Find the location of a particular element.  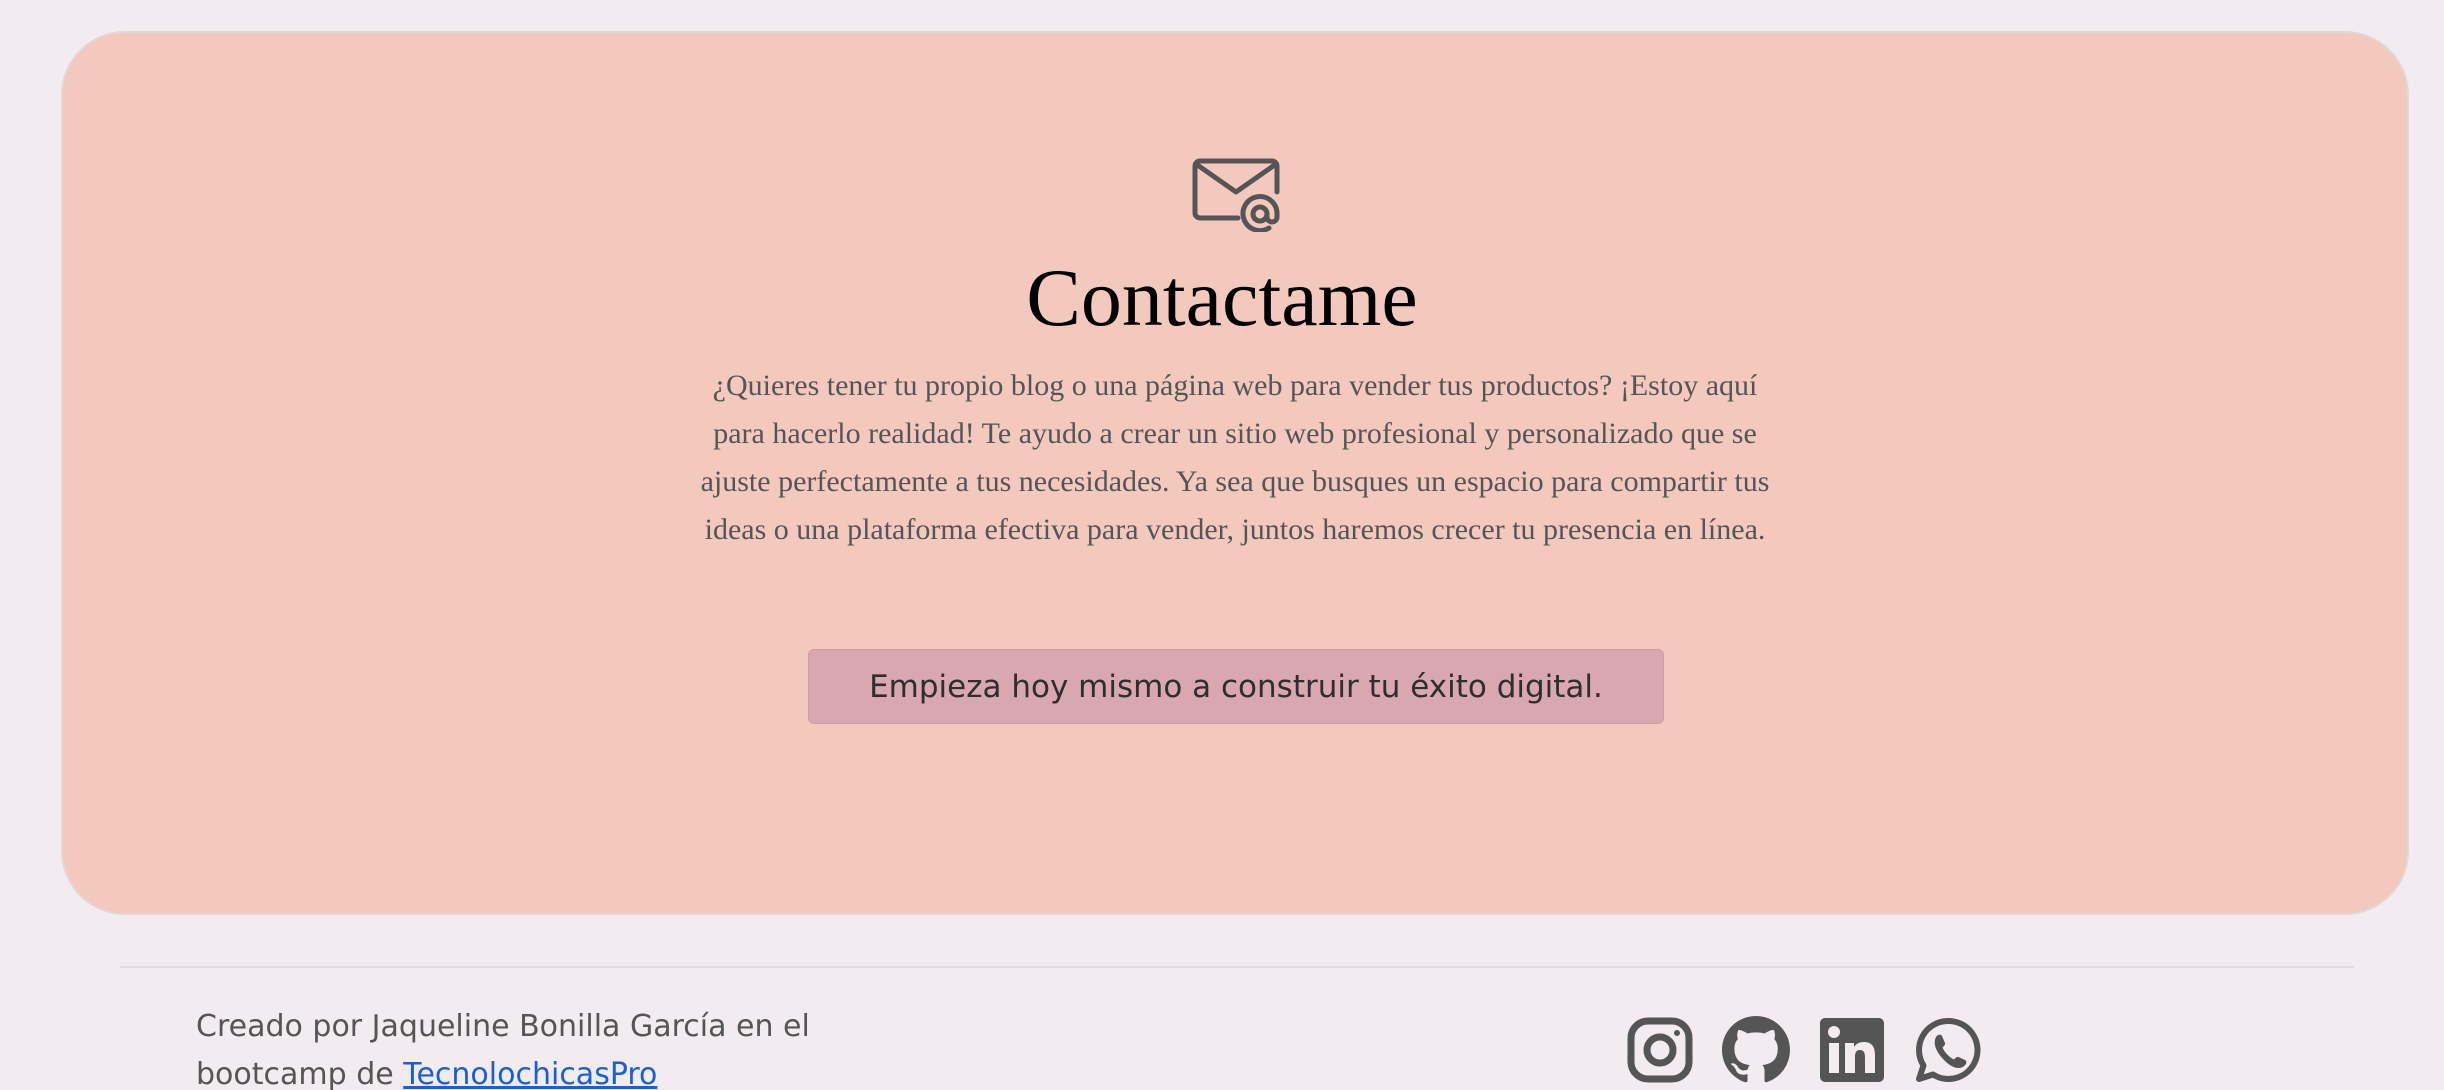

linkedin-icon is located at coordinates (1852, 1050).